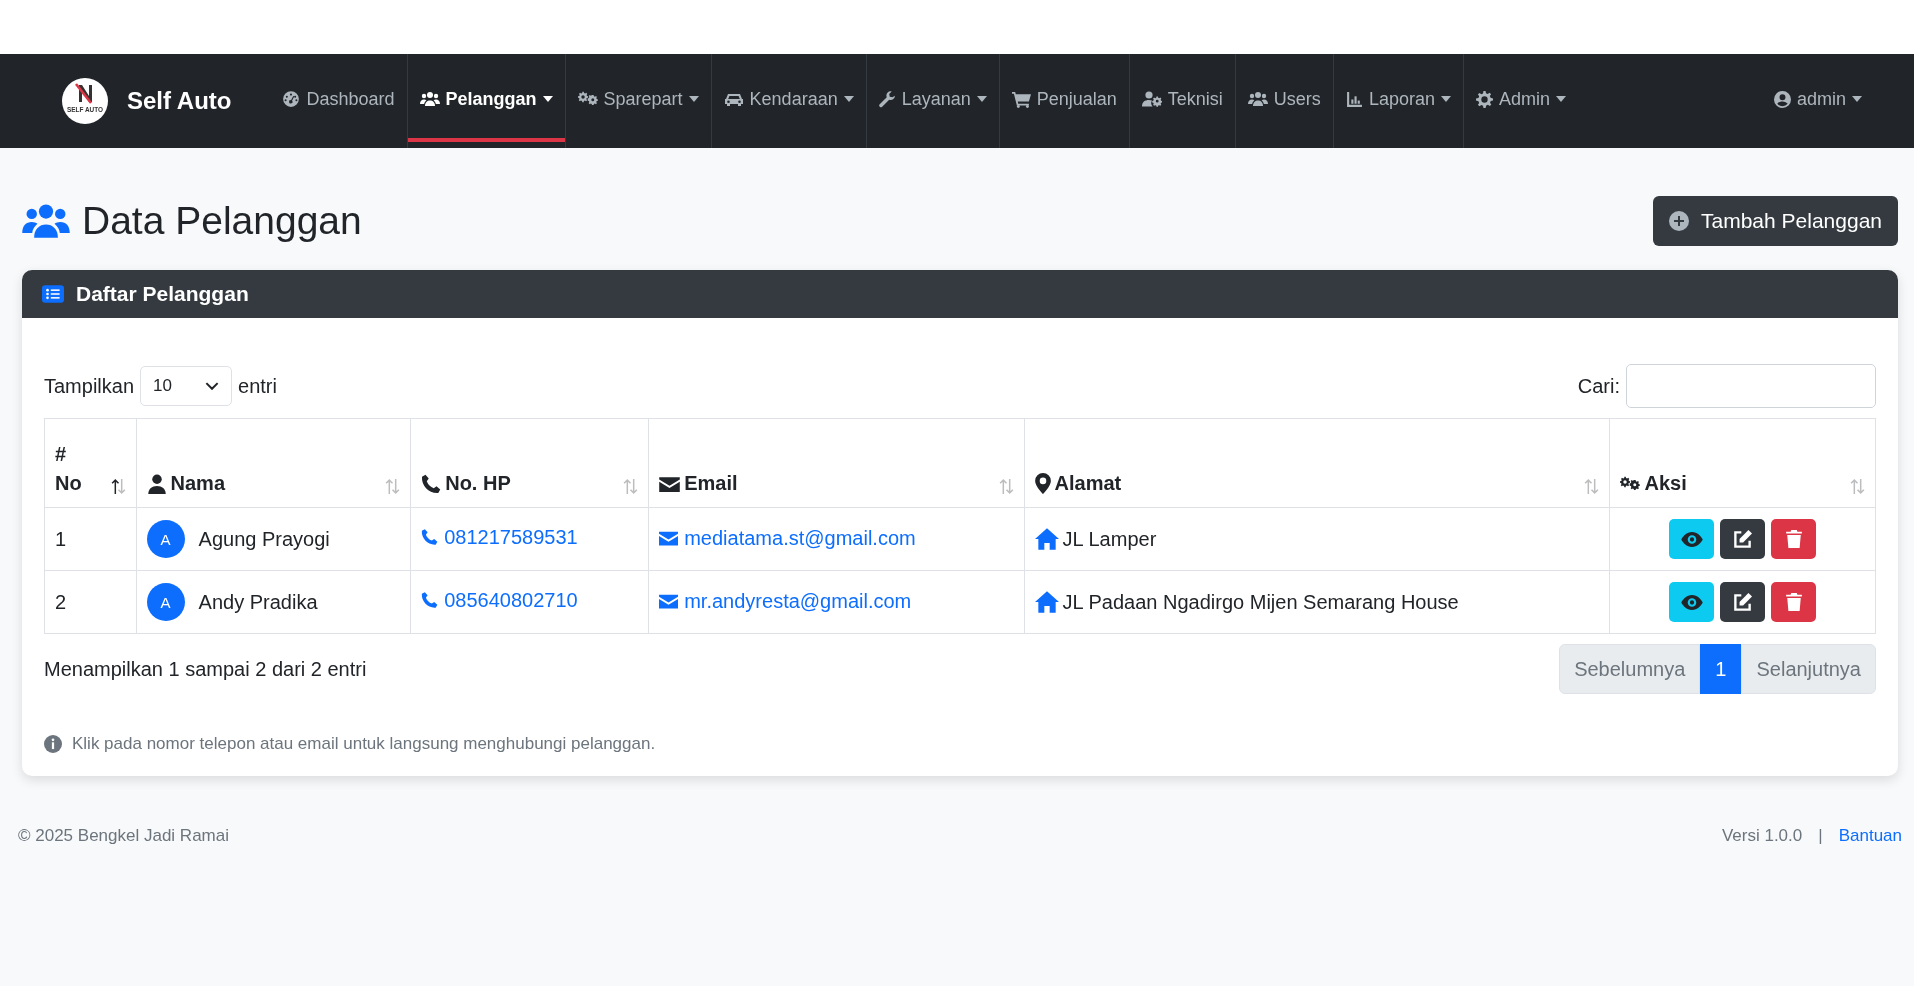 Image resolution: width=1914 pixels, height=986 pixels. What do you see at coordinates (156, 483) in the screenshot?
I see `user-icon` at bounding box center [156, 483].